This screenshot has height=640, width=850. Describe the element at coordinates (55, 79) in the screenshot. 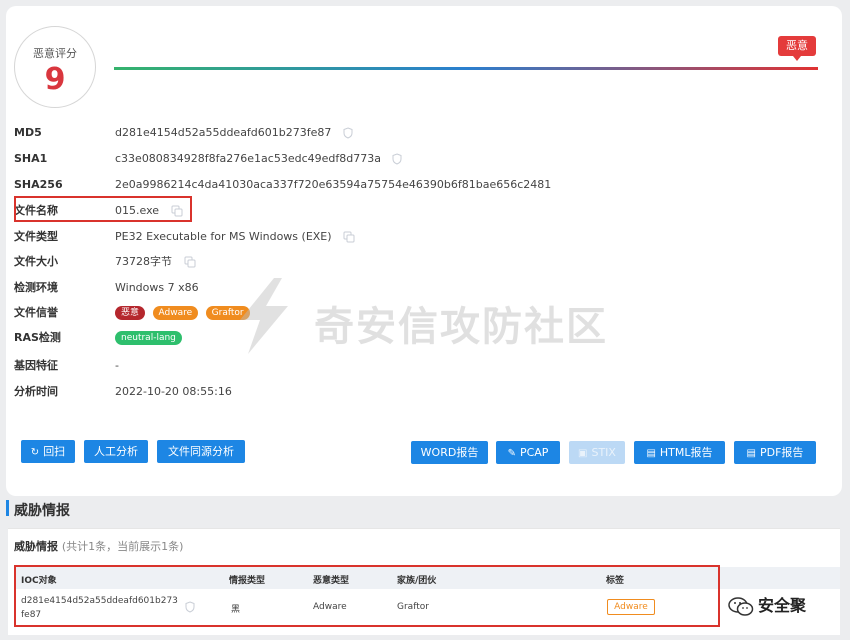

I see `score-value: 9` at that location.